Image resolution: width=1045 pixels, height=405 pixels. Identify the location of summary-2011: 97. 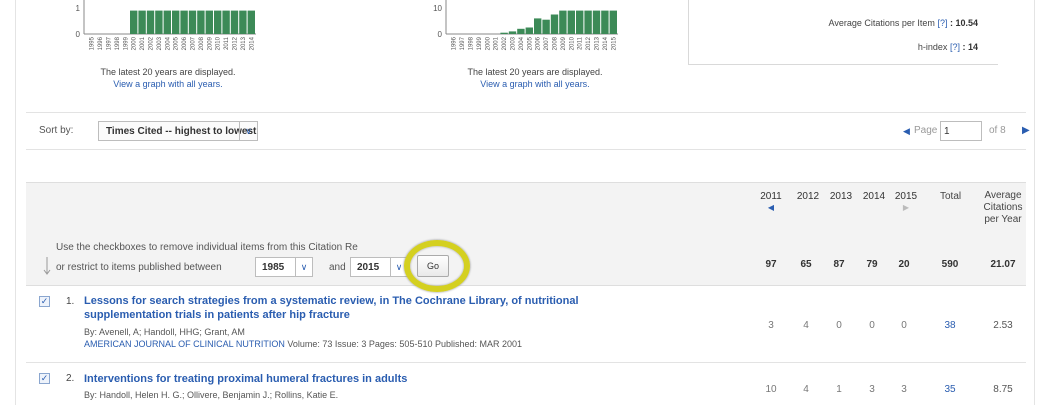
(771, 264).